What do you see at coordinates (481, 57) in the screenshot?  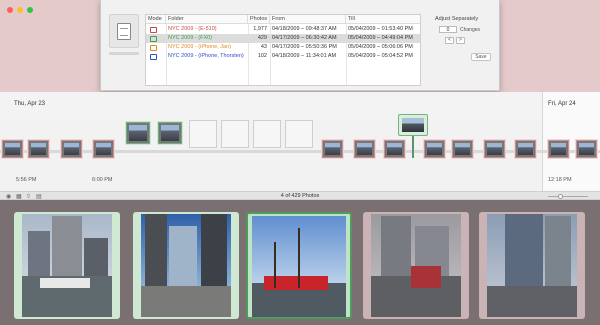 I see `save-button: Save` at bounding box center [481, 57].